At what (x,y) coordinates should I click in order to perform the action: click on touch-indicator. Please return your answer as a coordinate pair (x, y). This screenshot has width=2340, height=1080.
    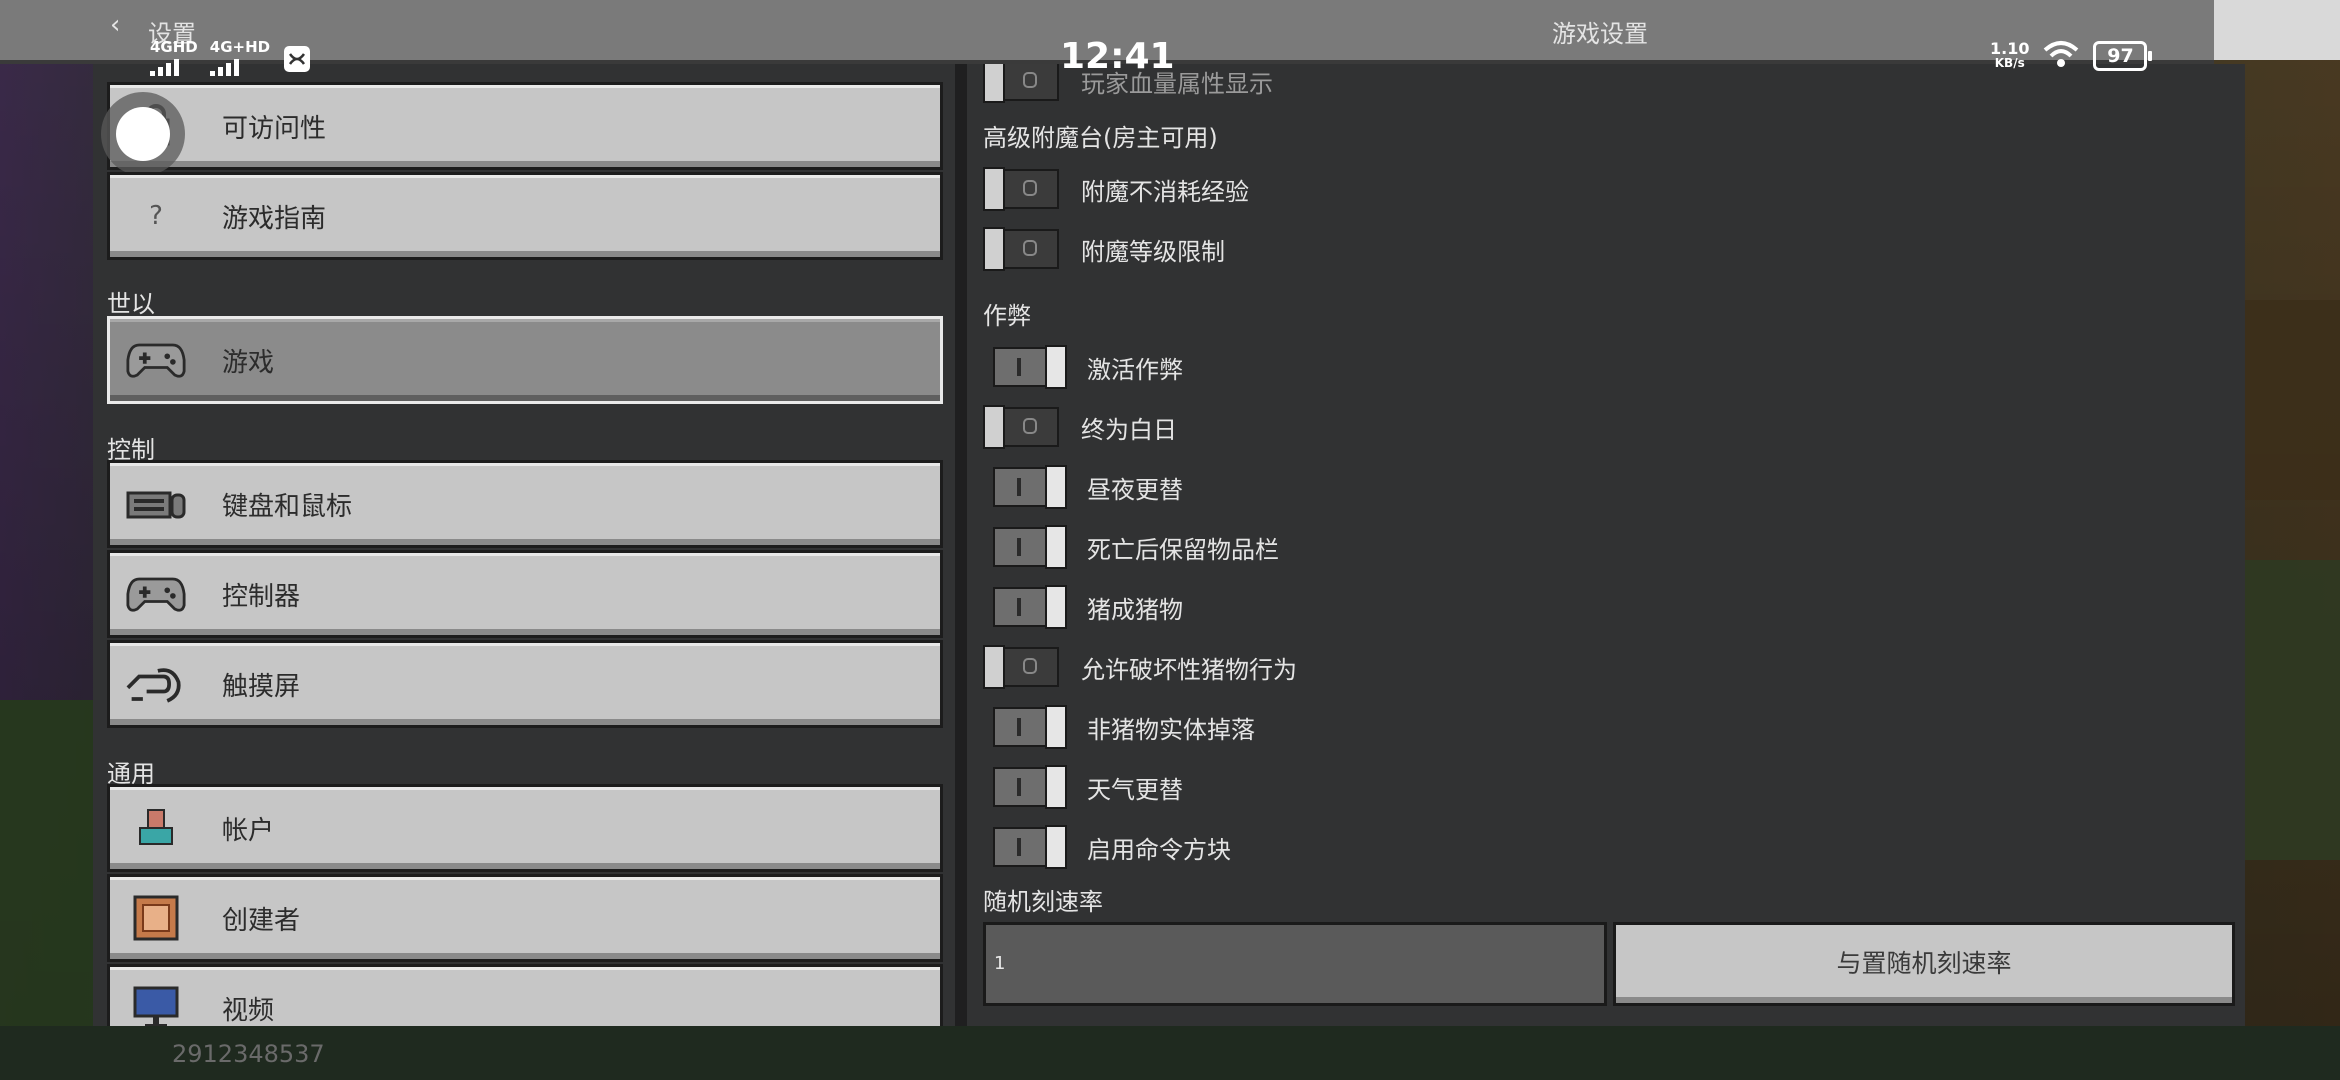
    Looking at the image, I should click on (143, 134).